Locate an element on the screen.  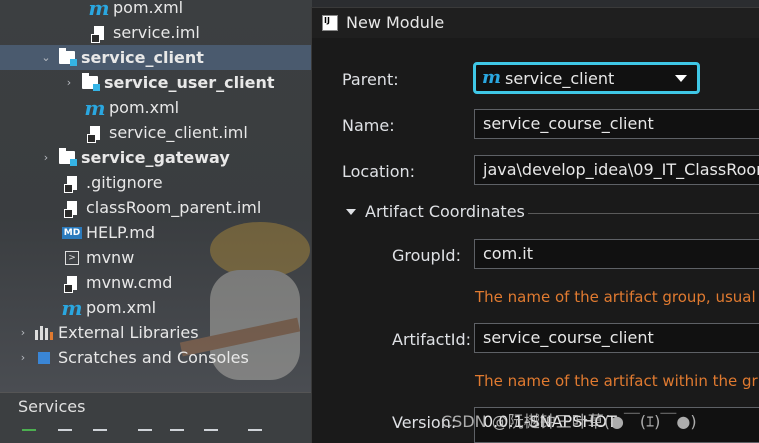
groupid-label: GroupId: is located at coordinates (426, 255).